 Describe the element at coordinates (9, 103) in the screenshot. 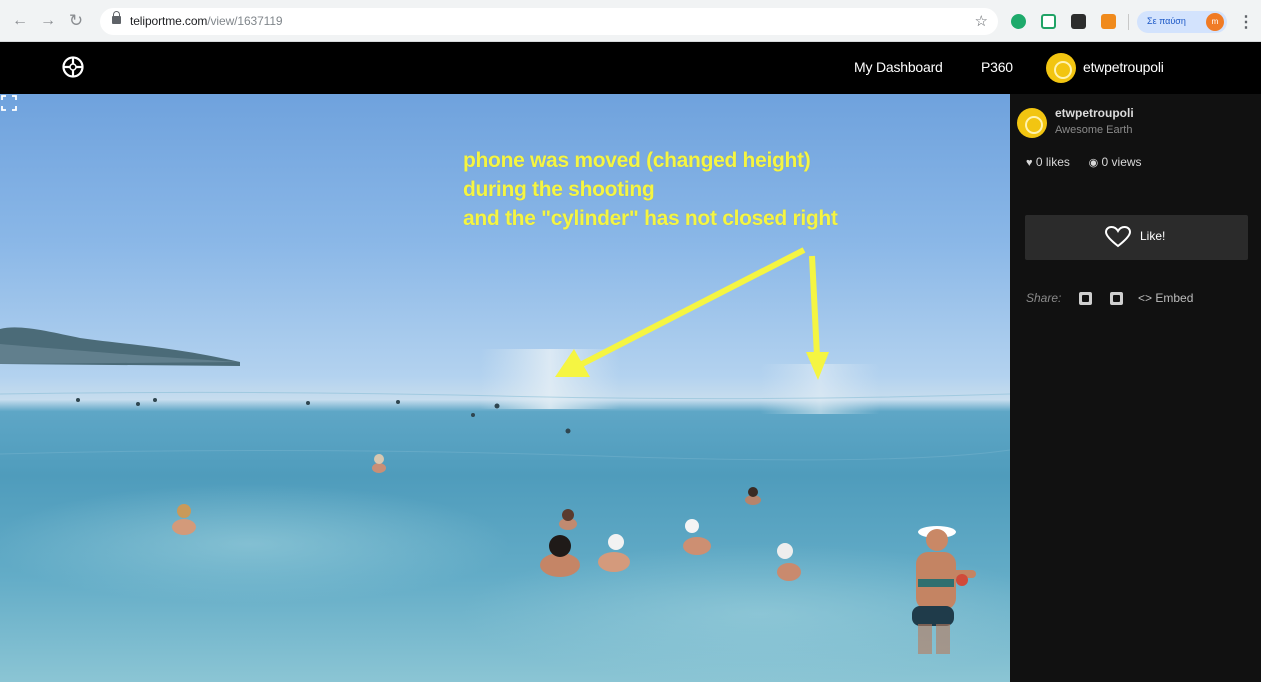

I see `fullscreen-icon` at that location.